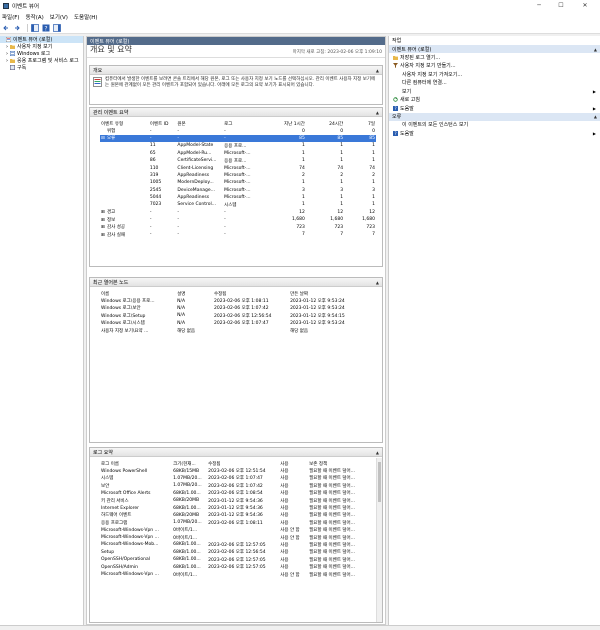 The image size is (600, 630). Describe the element at coordinates (11, 17) in the screenshot. I see `menu-file: 파일(F)` at that location.